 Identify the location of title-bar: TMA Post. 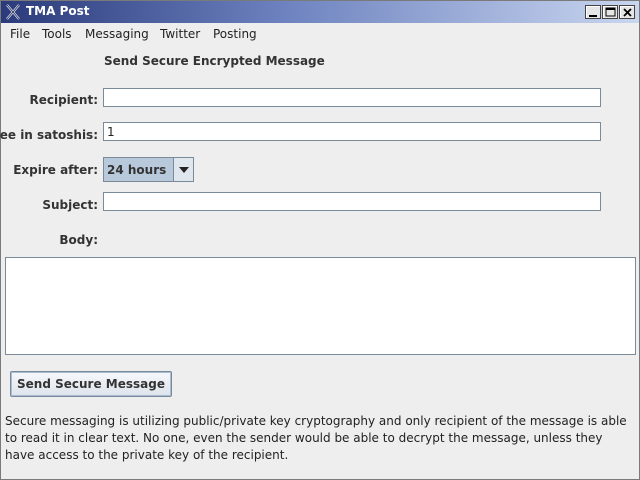
(320, 12).